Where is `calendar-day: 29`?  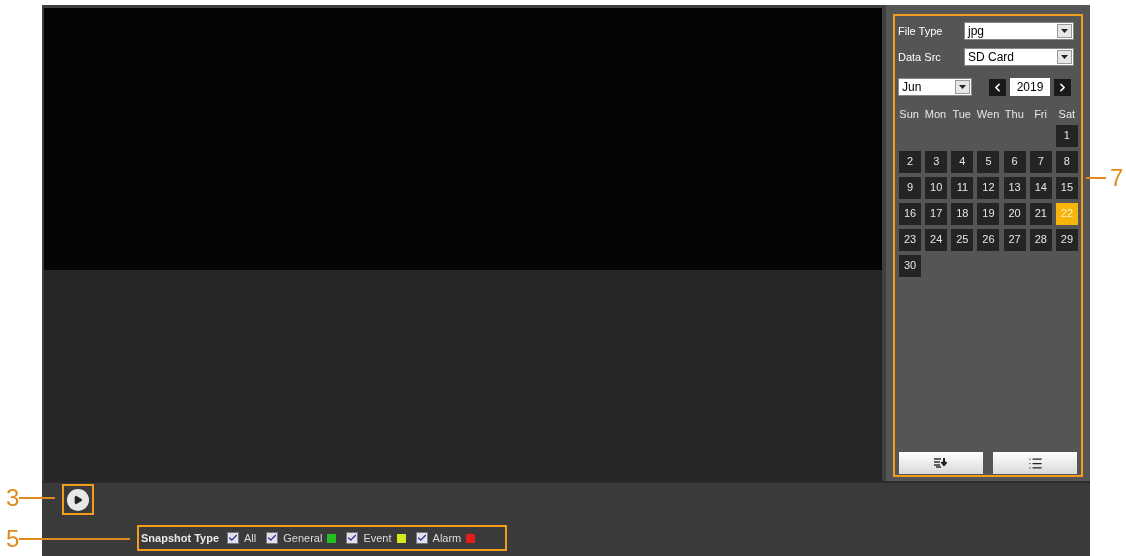
calendar-day: 29 is located at coordinates (1066, 239).